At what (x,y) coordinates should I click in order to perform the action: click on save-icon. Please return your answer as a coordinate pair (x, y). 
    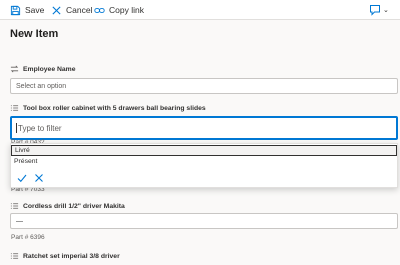
    Looking at the image, I should click on (15, 10).